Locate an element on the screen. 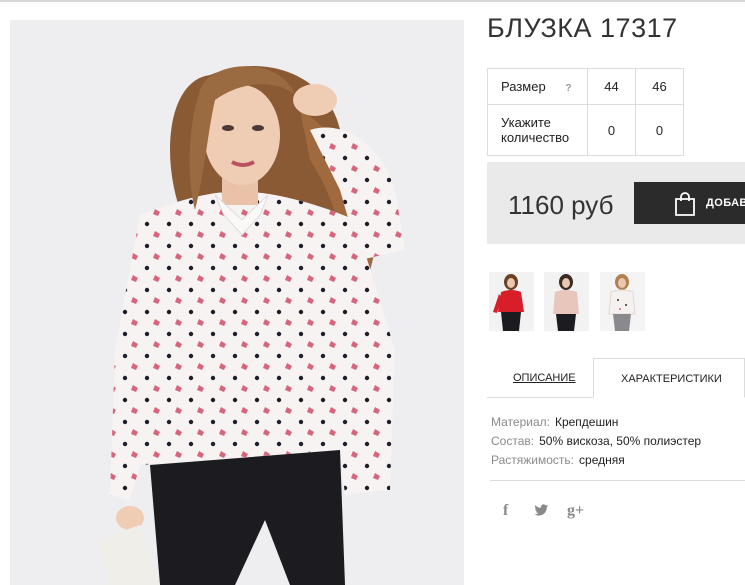  tab-characteristics: ХАРАКТЕРИСТИКИ is located at coordinates (669, 378).